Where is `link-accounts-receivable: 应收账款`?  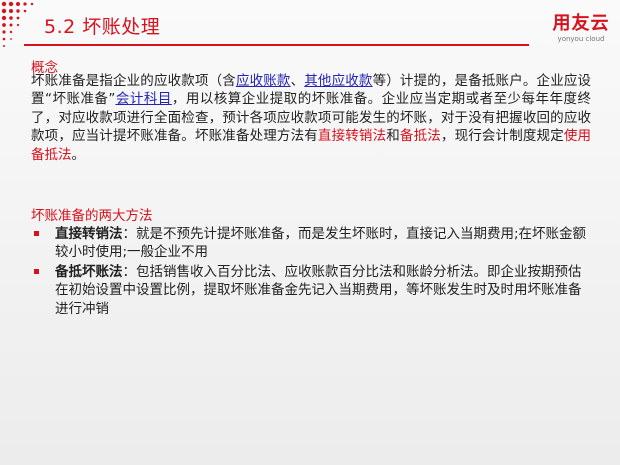 link-accounts-receivable: 应收账款 is located at coordinates (263, 81).